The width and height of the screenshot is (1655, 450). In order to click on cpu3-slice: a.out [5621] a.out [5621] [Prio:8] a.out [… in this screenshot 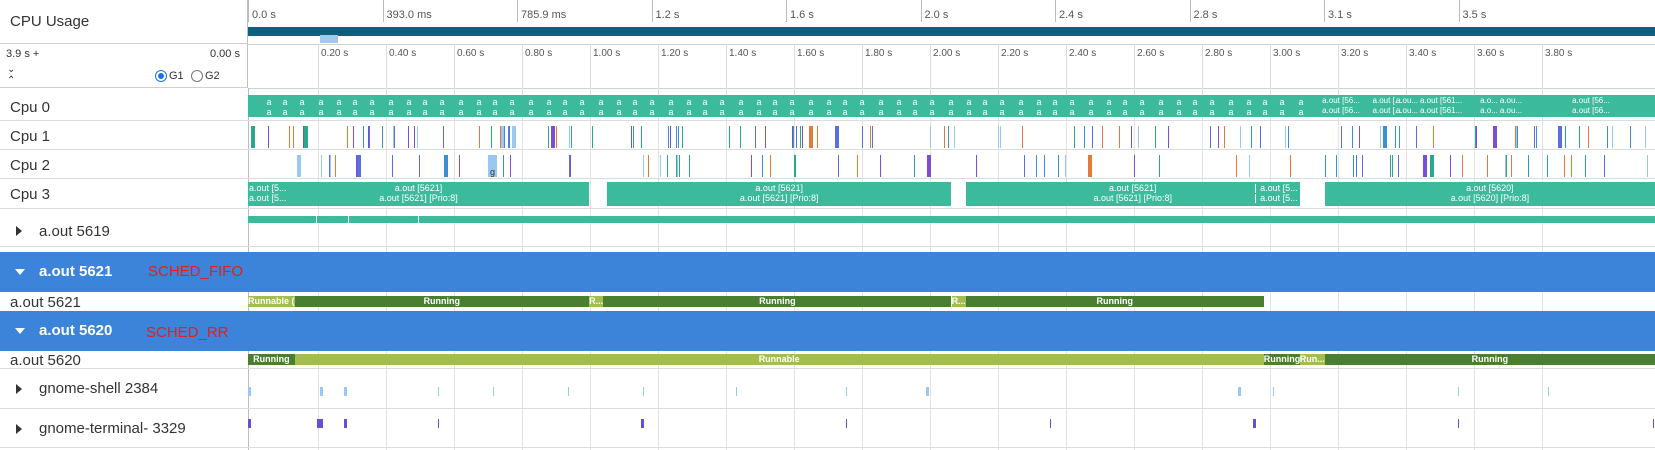, I will do `click(418, 194)`.